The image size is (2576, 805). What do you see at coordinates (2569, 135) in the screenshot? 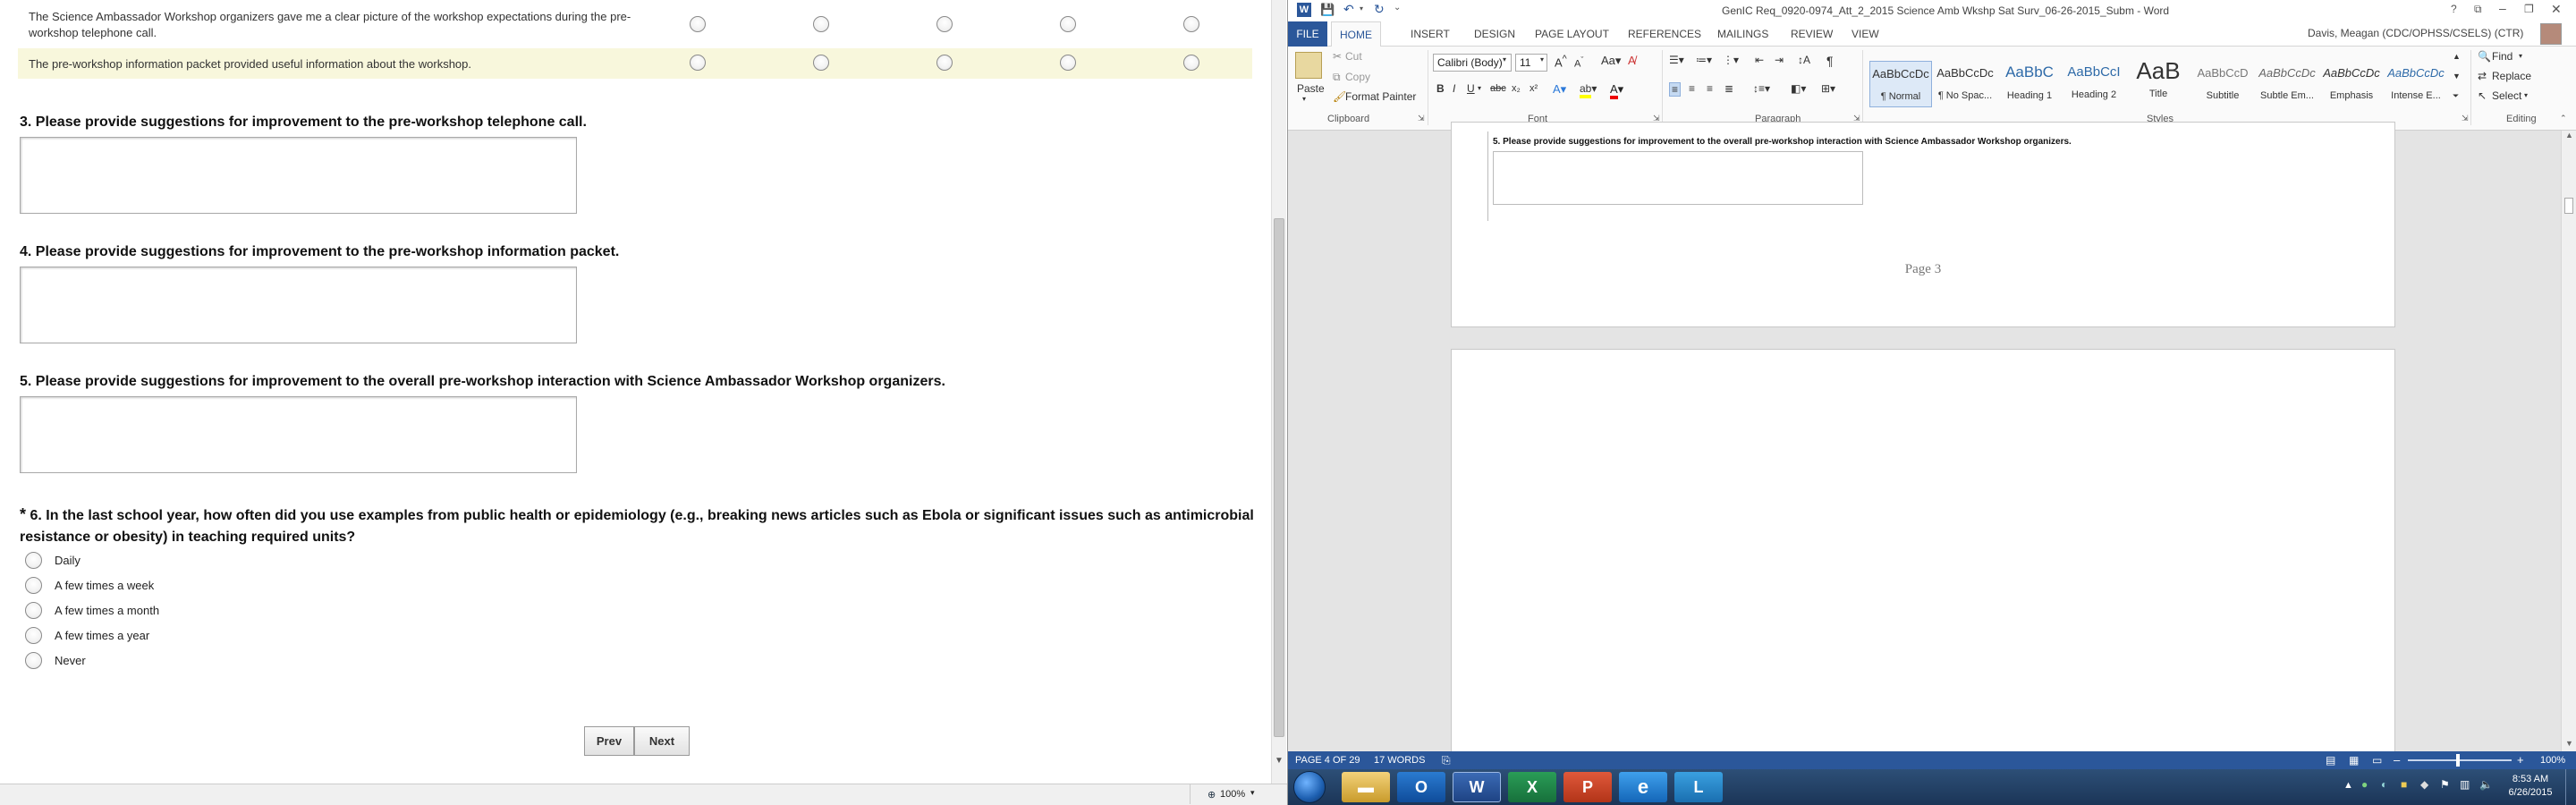
I see `scroll-up-arrow-icon: ▲` at bounding box center [2569, 135].